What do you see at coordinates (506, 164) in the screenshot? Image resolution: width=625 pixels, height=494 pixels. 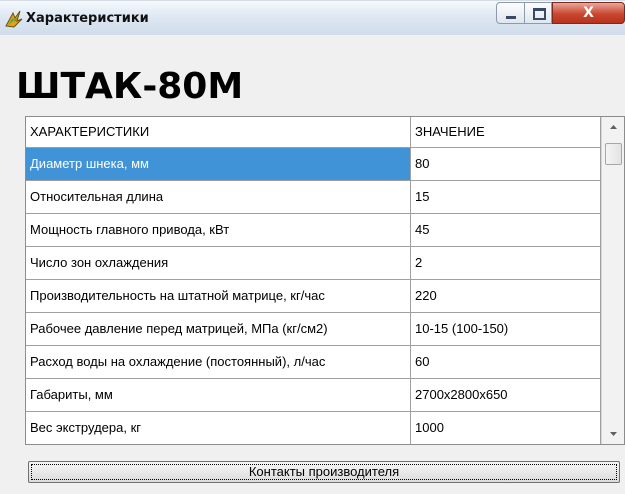 I see `table-cell-value: 80` at bounding box center [506, 164].